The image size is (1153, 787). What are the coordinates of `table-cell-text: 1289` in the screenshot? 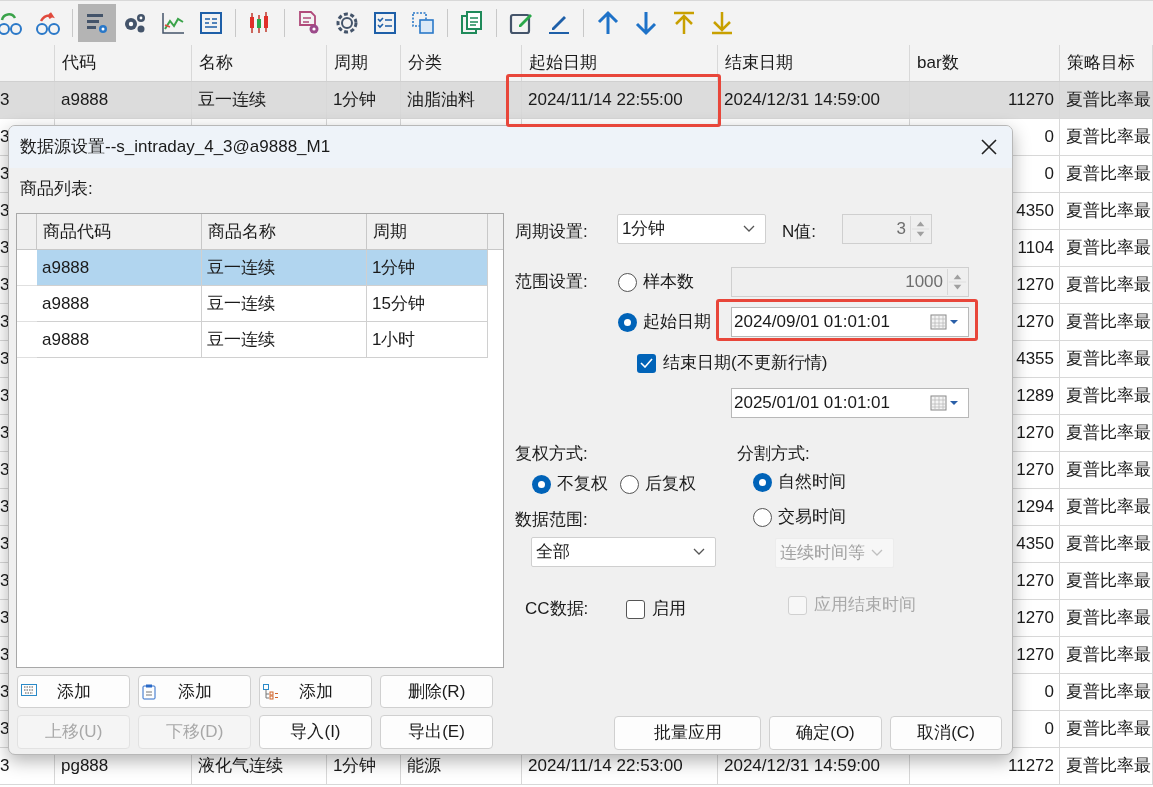 It's located at (1035, 396).